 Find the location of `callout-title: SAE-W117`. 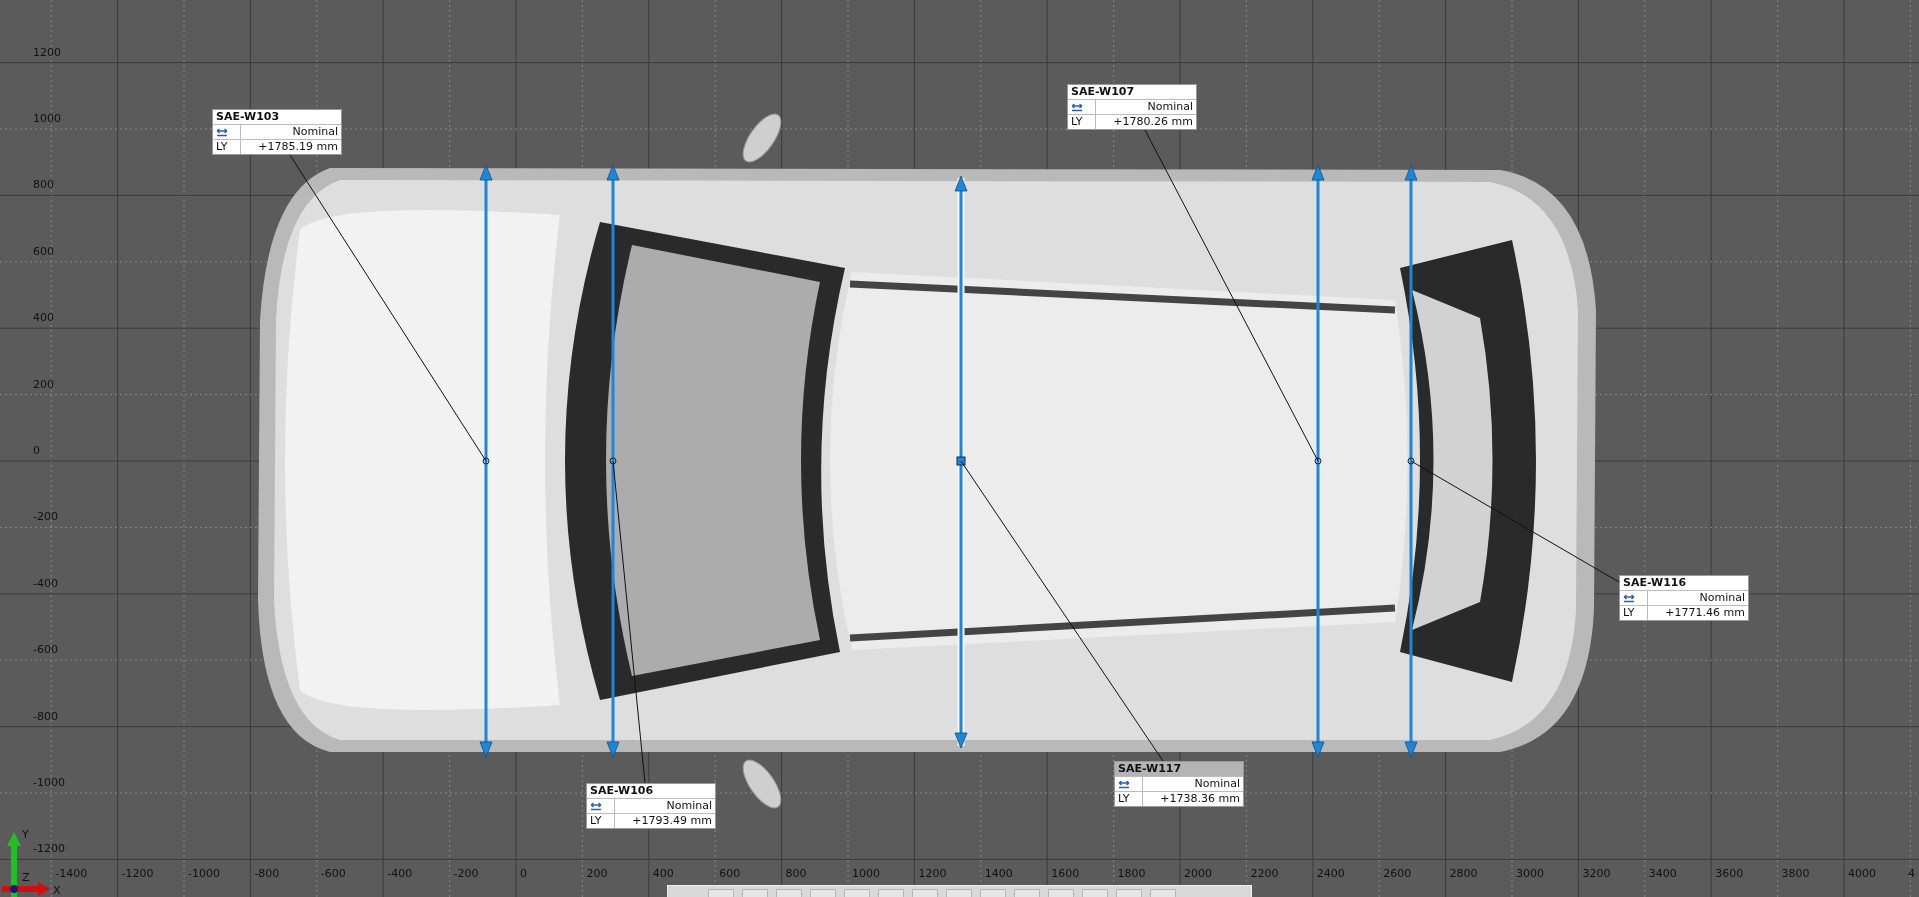

callout-title: SAE-W117 is located at coordinates (1179, 769).